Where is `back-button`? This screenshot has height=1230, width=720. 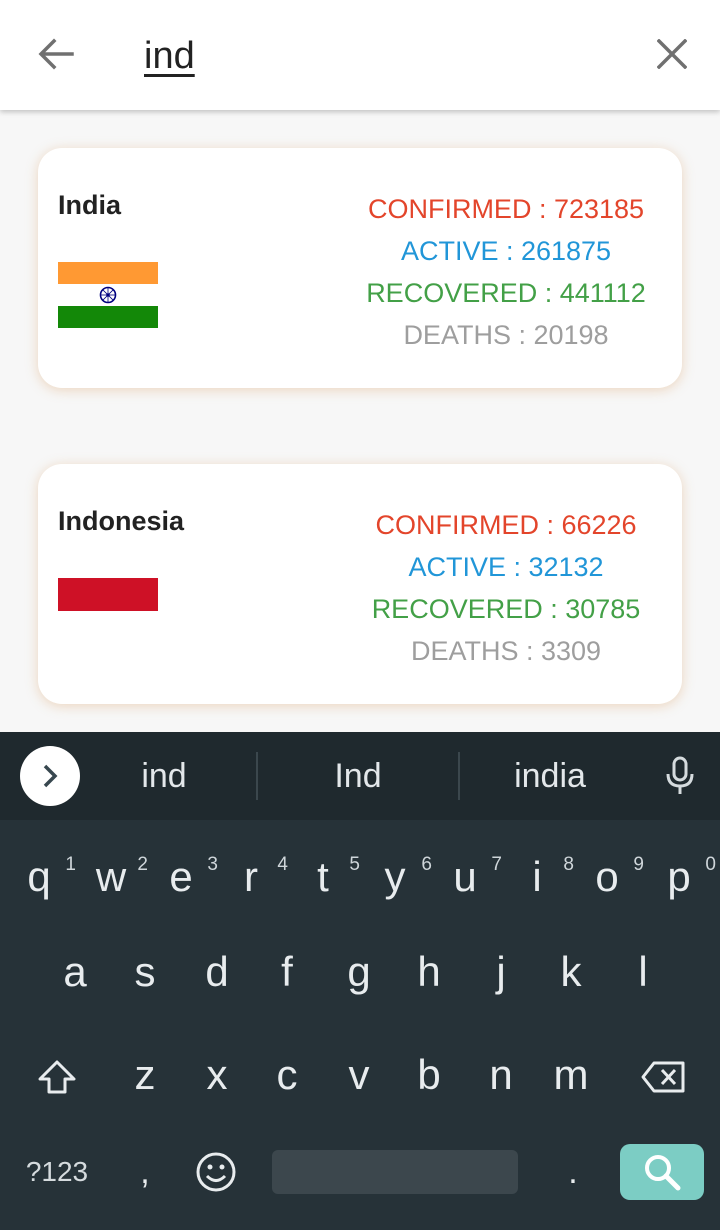
back-button is located at coordinates (56, 54).